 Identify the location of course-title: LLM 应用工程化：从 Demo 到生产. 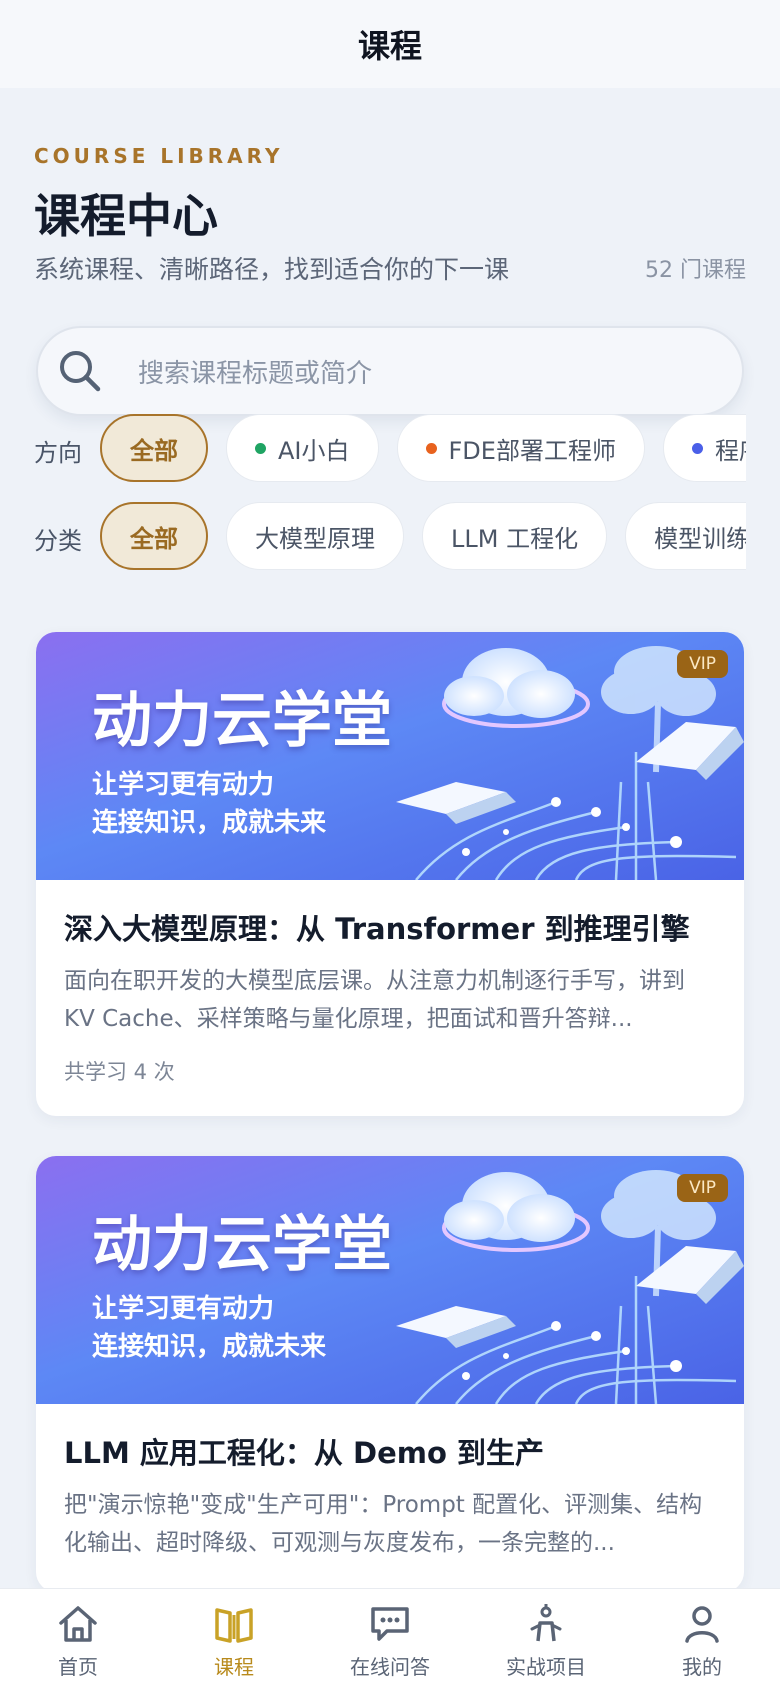
(304, 1453).